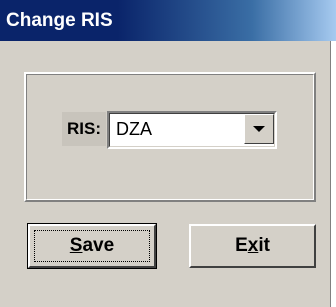 The width and height of the screenshot is (336, 307). Describe the element at coordinates (241, 245) in the screenshot. I see `exit-label-first: E` at that location.